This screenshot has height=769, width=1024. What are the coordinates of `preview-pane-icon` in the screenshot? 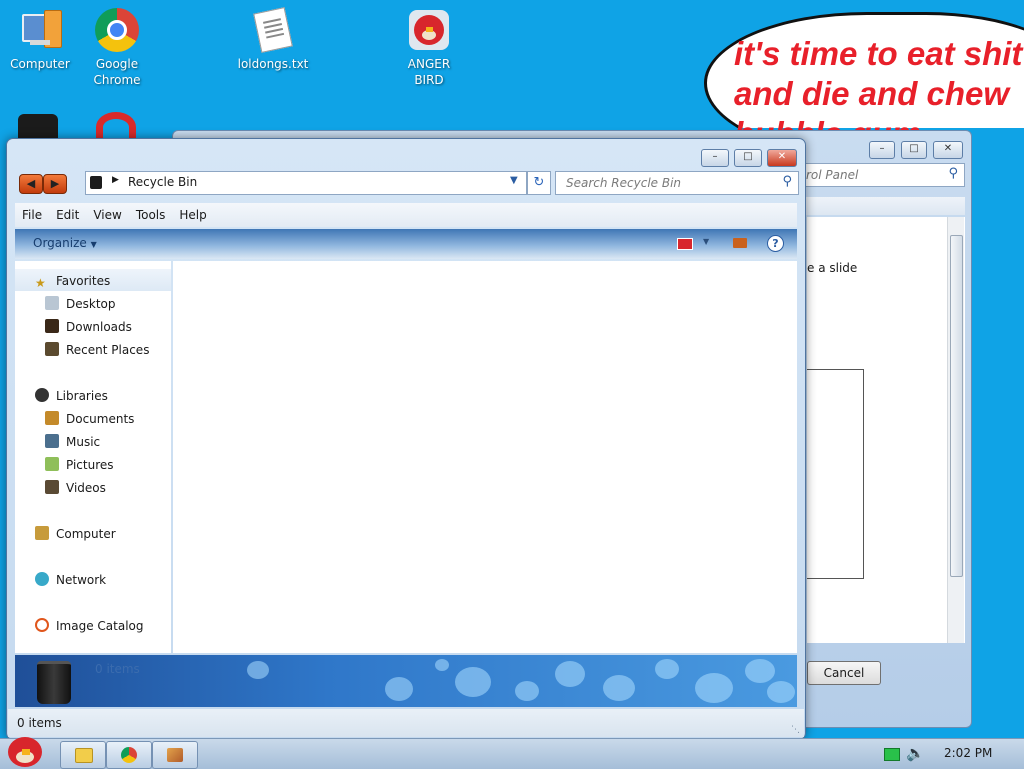 It's located at (740, 243).